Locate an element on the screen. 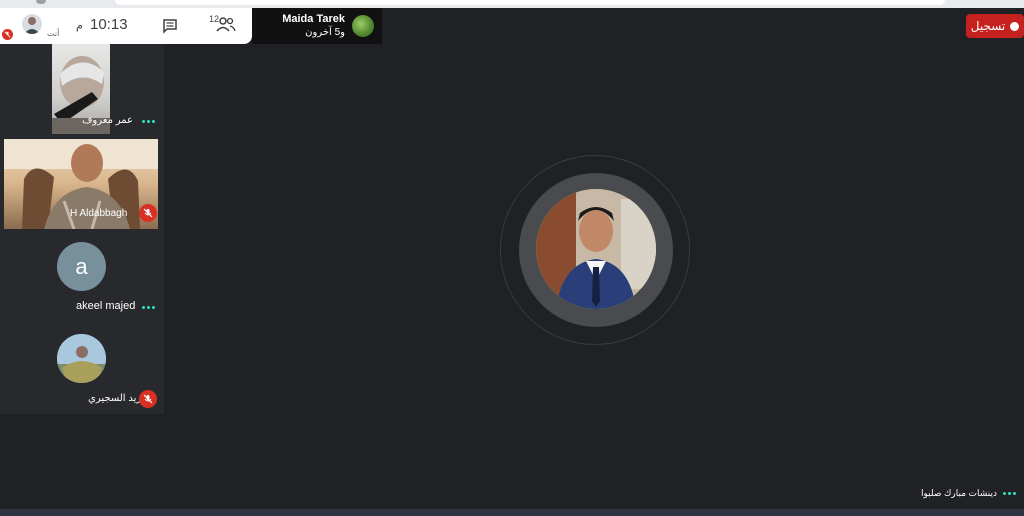  meeting-clock: 10:13 is located at coordinates (109, 24).